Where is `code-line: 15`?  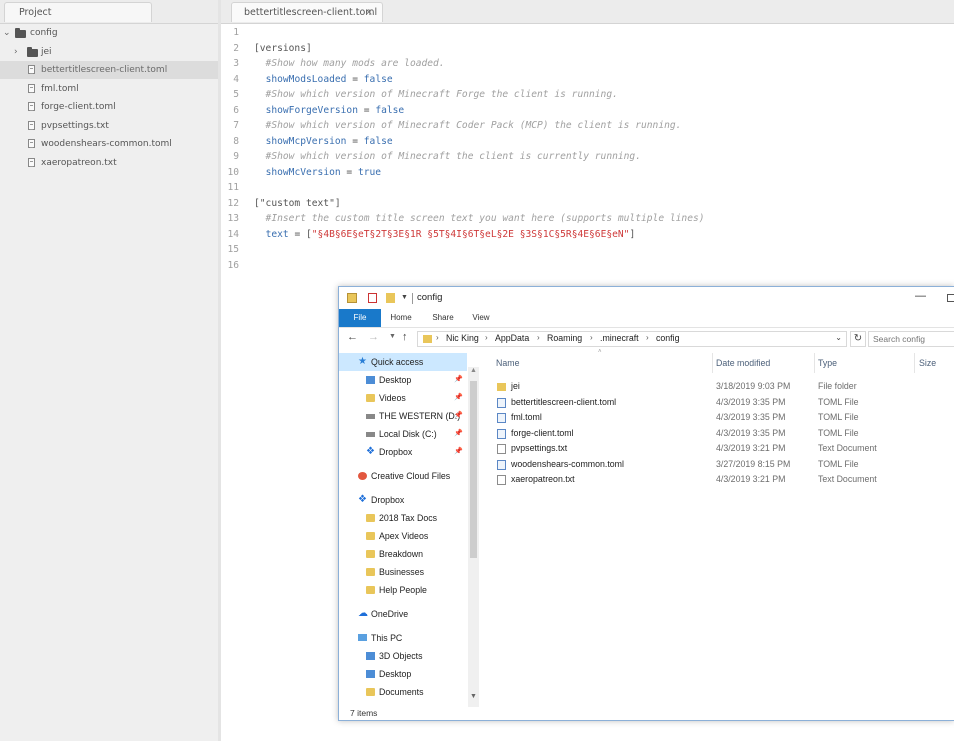
code-line: 15 is located at coordinates (587, 250).